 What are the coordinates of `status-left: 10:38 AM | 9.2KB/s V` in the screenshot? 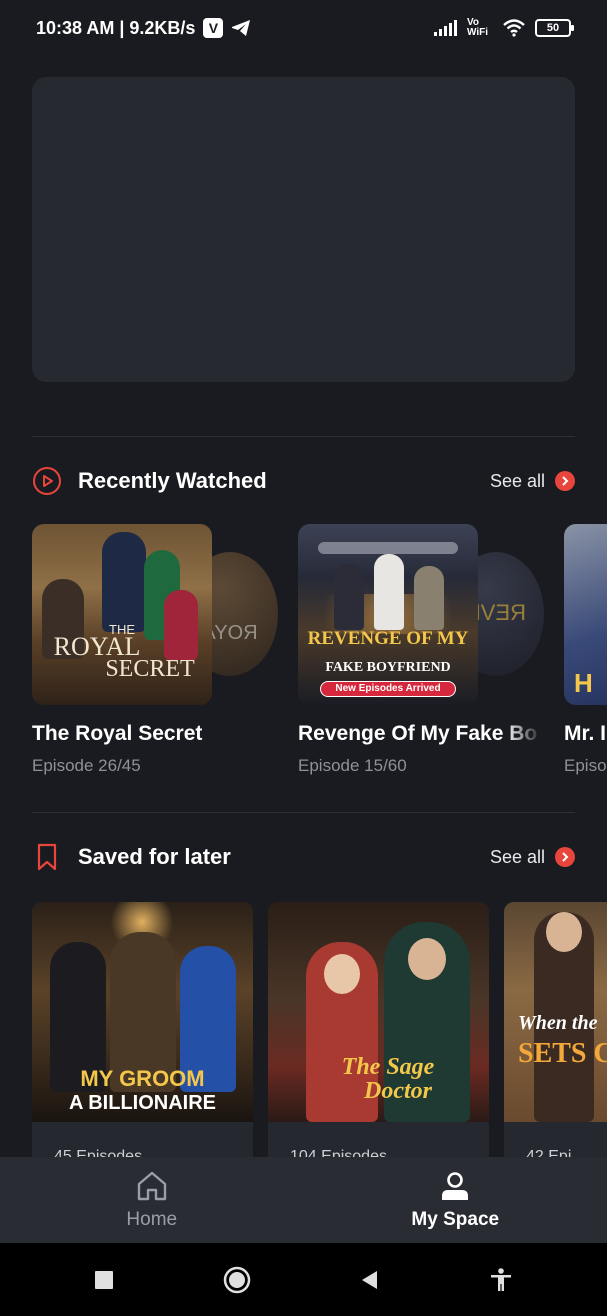 It's located at (143, 28).